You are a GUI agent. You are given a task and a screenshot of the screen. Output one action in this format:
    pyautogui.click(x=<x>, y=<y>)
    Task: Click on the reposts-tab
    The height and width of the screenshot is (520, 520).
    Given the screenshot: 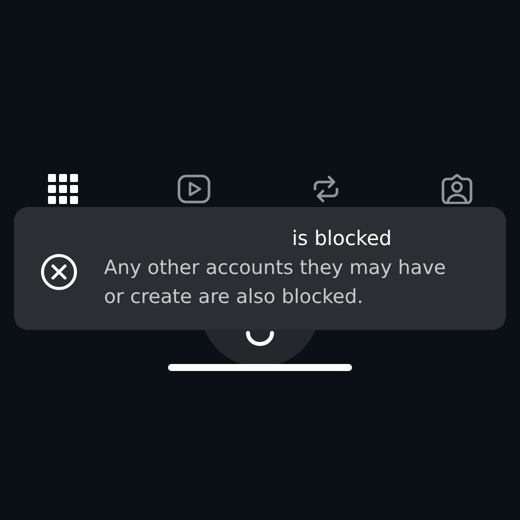 What is the action you would take?
    pyautogui.click(x=325, y=189)
    